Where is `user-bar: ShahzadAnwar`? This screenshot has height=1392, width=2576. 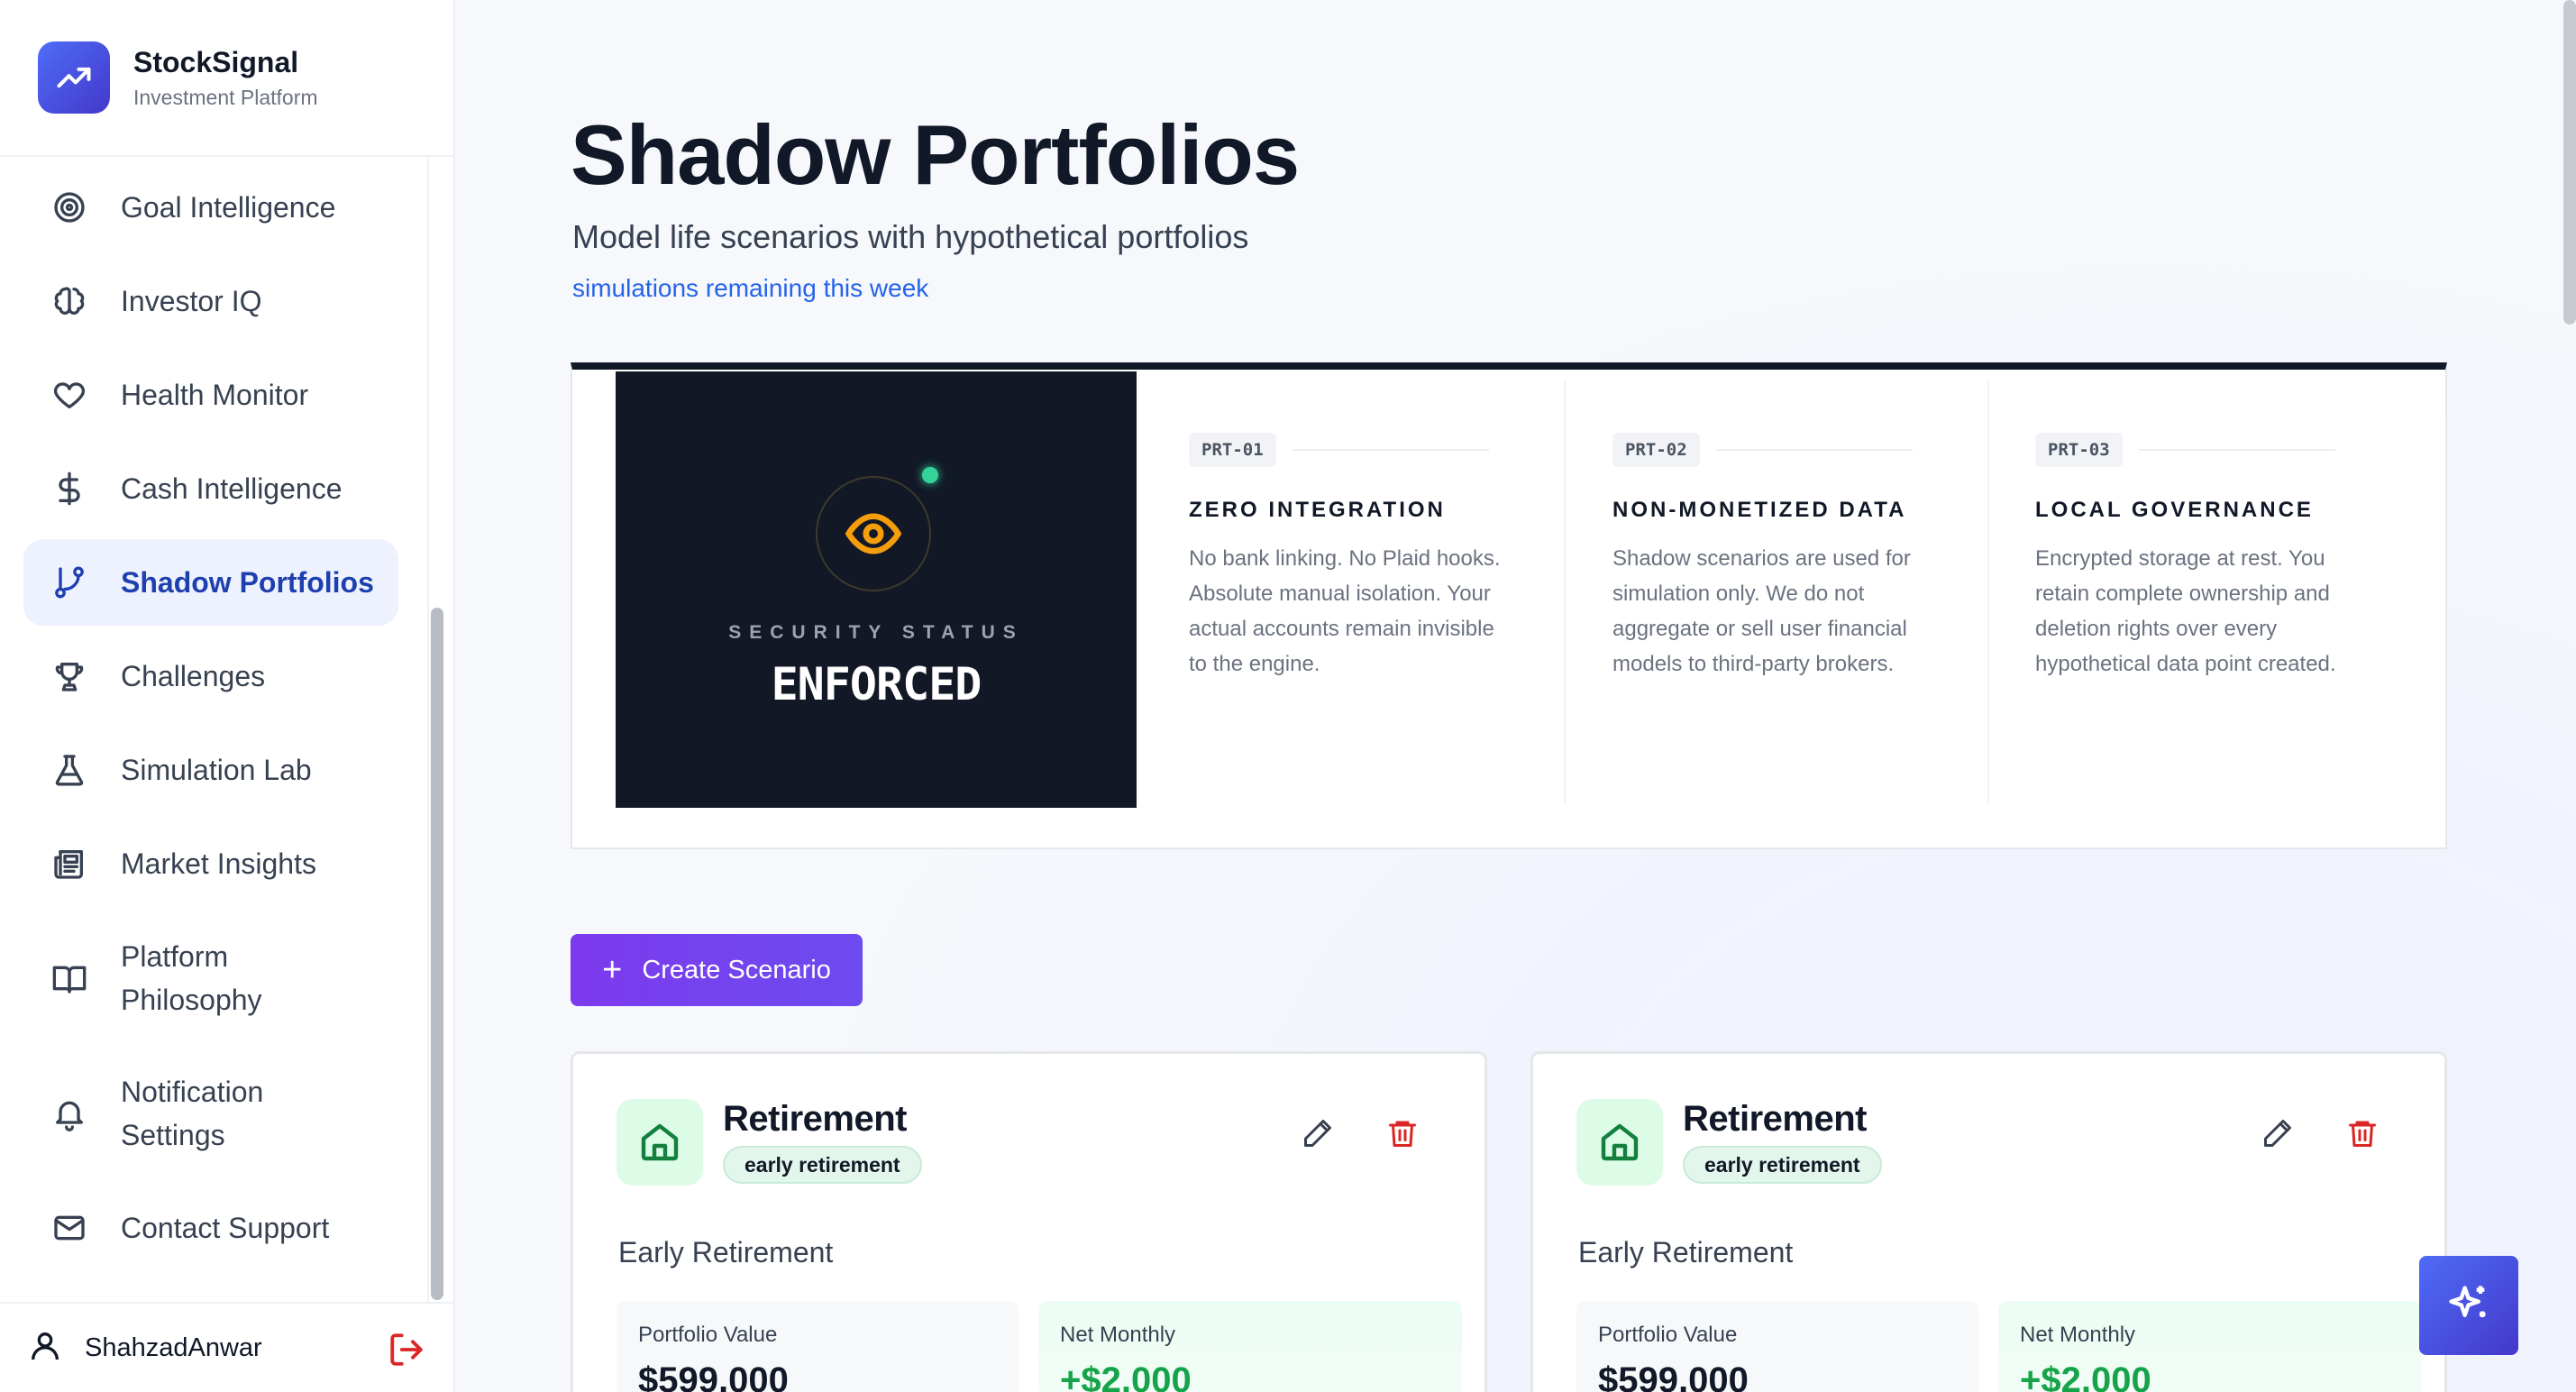 user-bar: ShahzadAnwar is located at coordinates (226, 1347).